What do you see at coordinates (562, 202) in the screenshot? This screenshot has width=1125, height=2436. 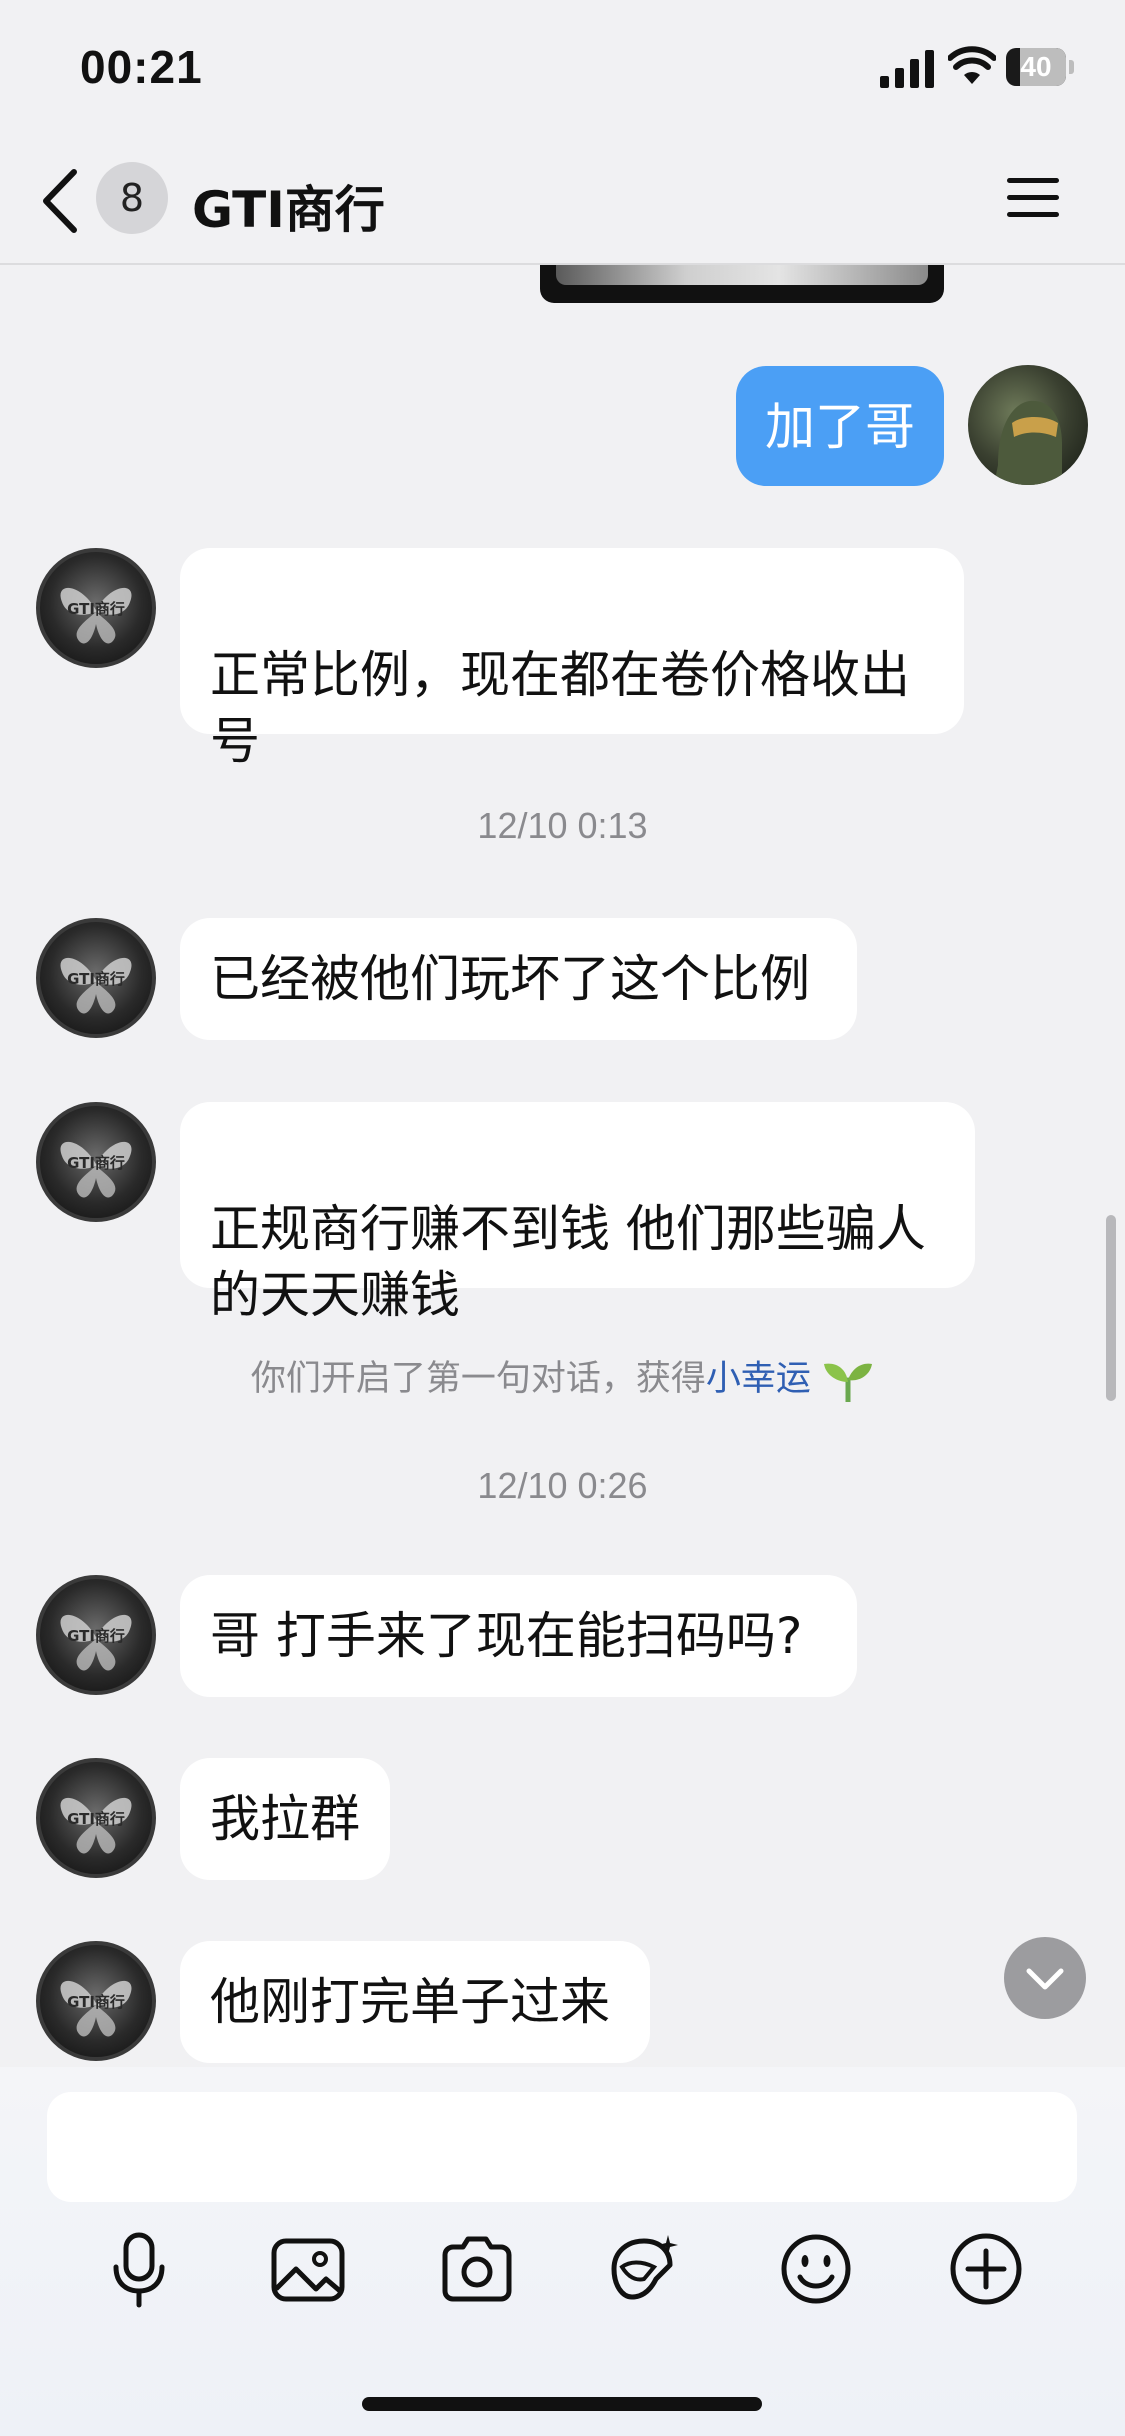 I see `chat-header: 8 GTI商行` at bounding box center [562, 202].